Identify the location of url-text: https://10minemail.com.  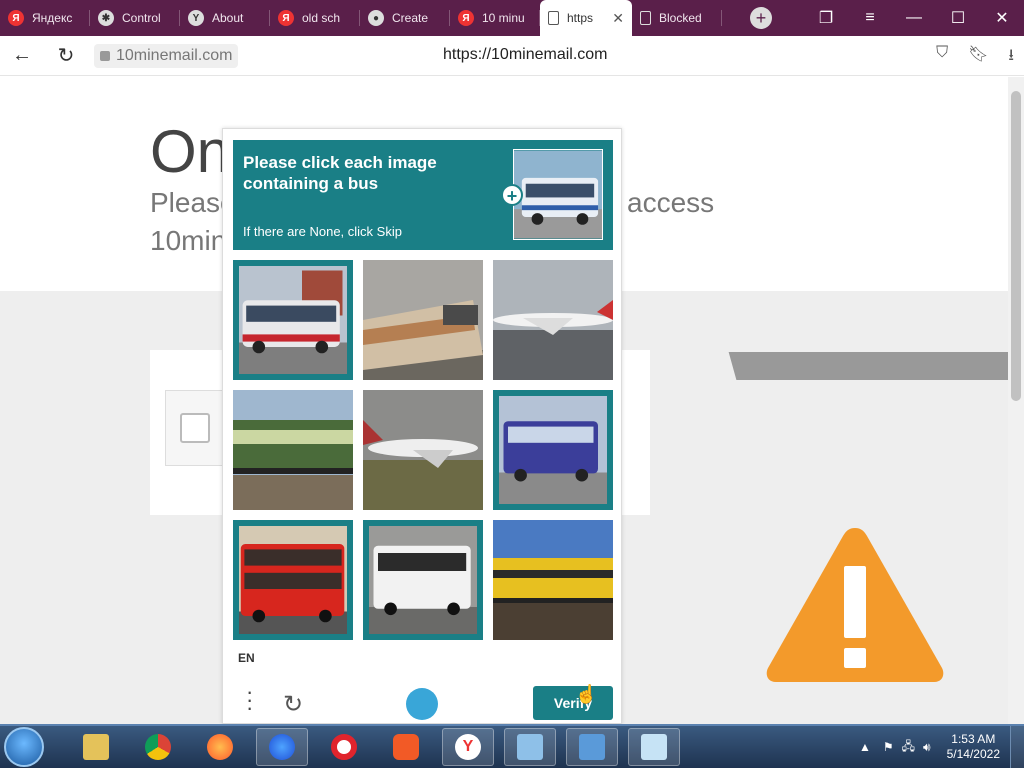
(525, 55).